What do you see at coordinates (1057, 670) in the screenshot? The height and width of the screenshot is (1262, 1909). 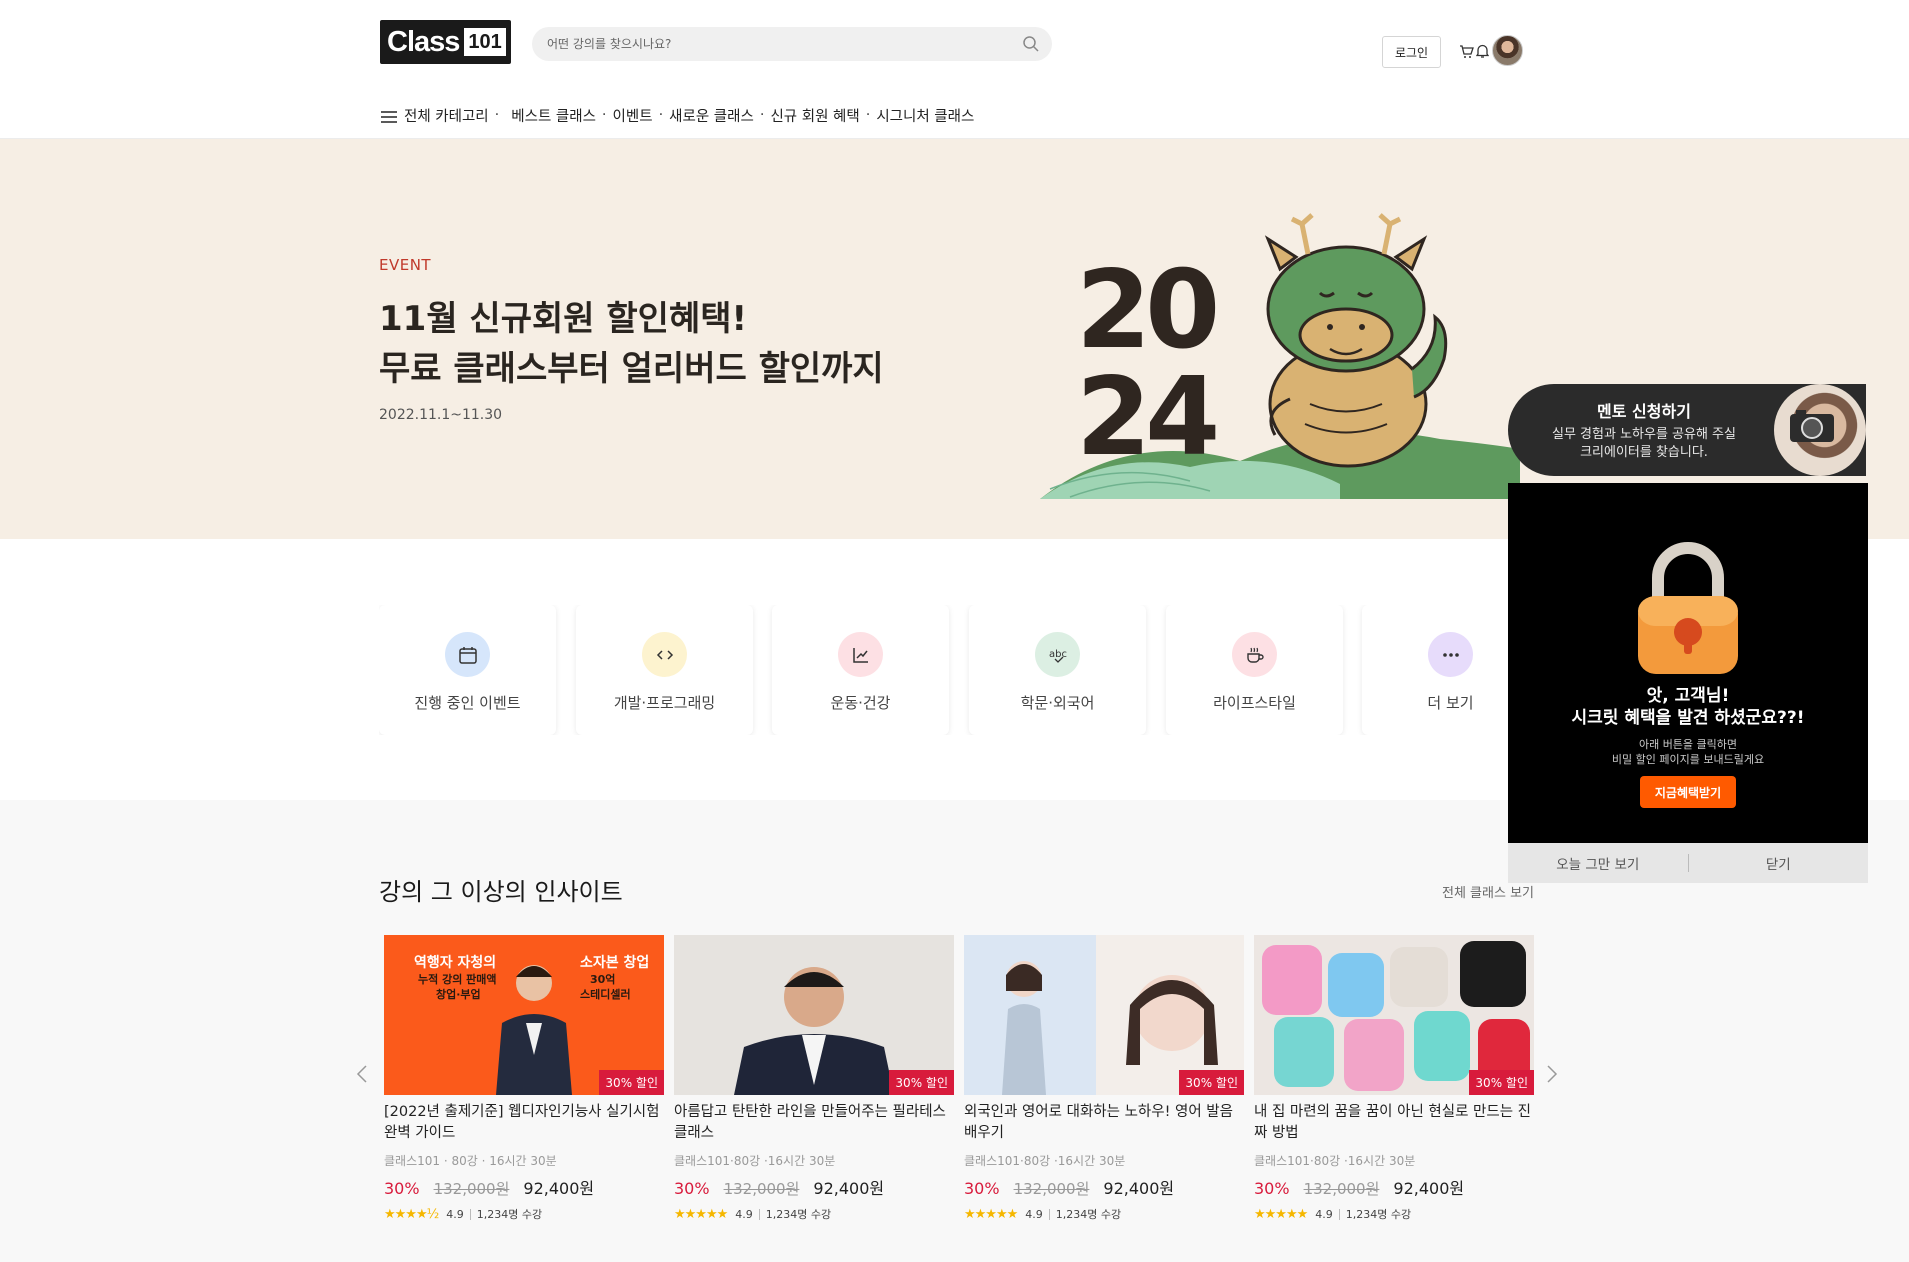 I see `category-card-language: abc 학문·외국어` at bounding box center [1057, 670].